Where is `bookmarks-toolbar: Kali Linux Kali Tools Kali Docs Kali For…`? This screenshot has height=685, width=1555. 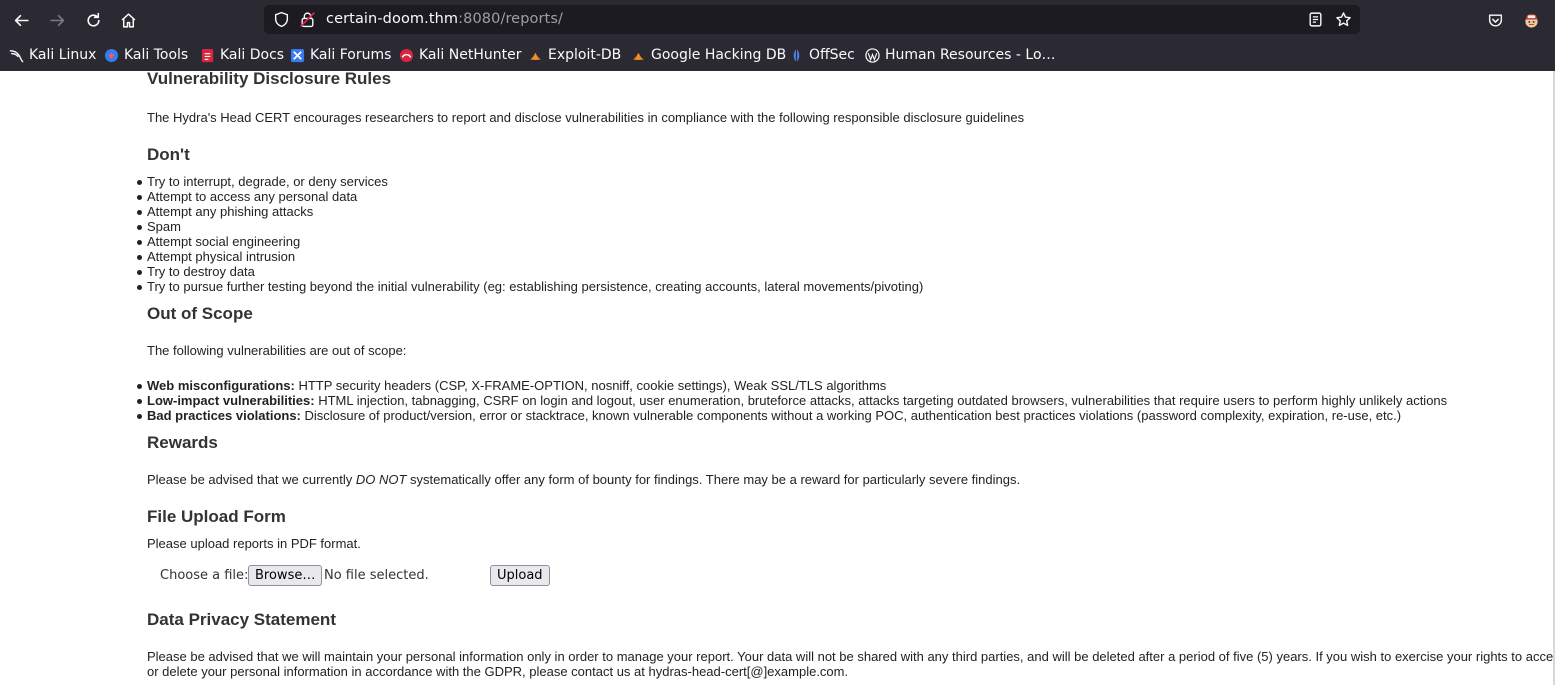
bookmarks-toolbar: Kali Linux Kali Tools Kali Docs Kali For… is located at coordinates (777, 55).